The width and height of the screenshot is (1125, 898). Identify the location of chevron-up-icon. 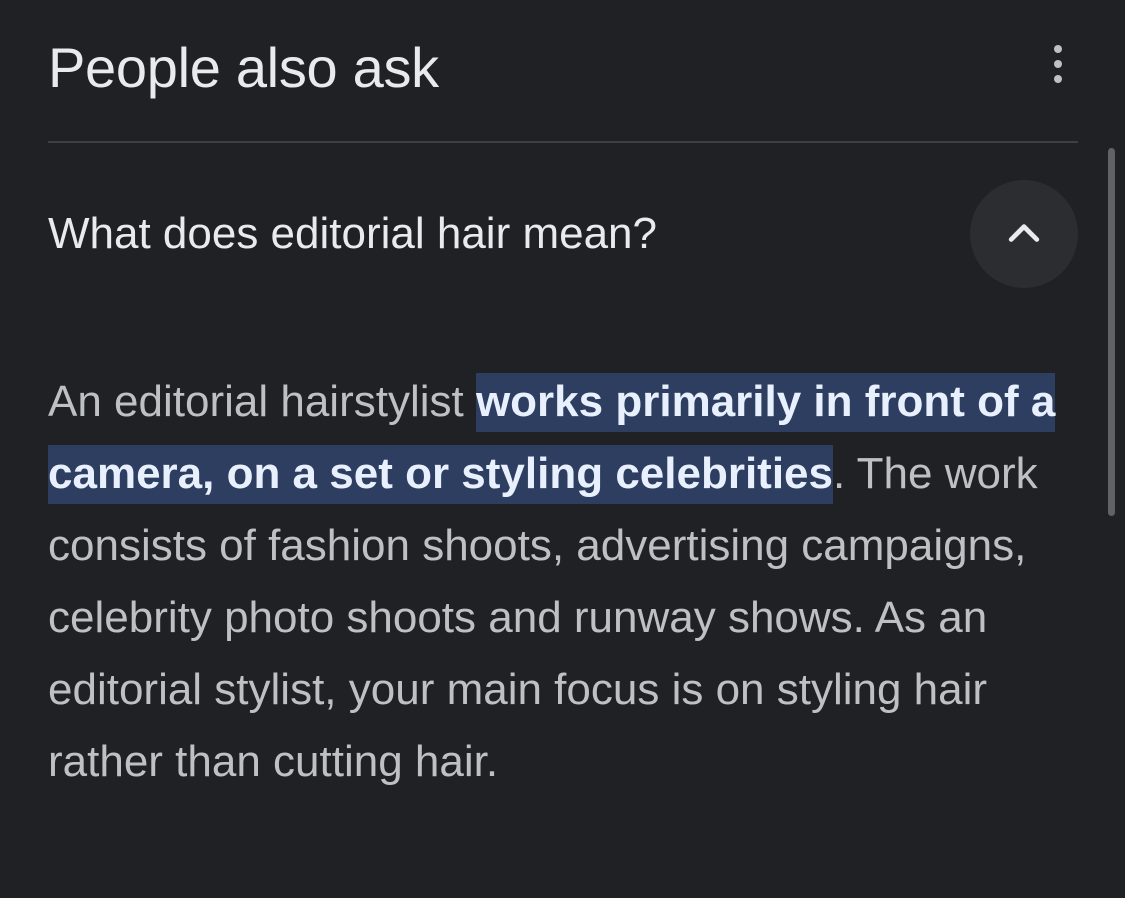
(1024, 233).